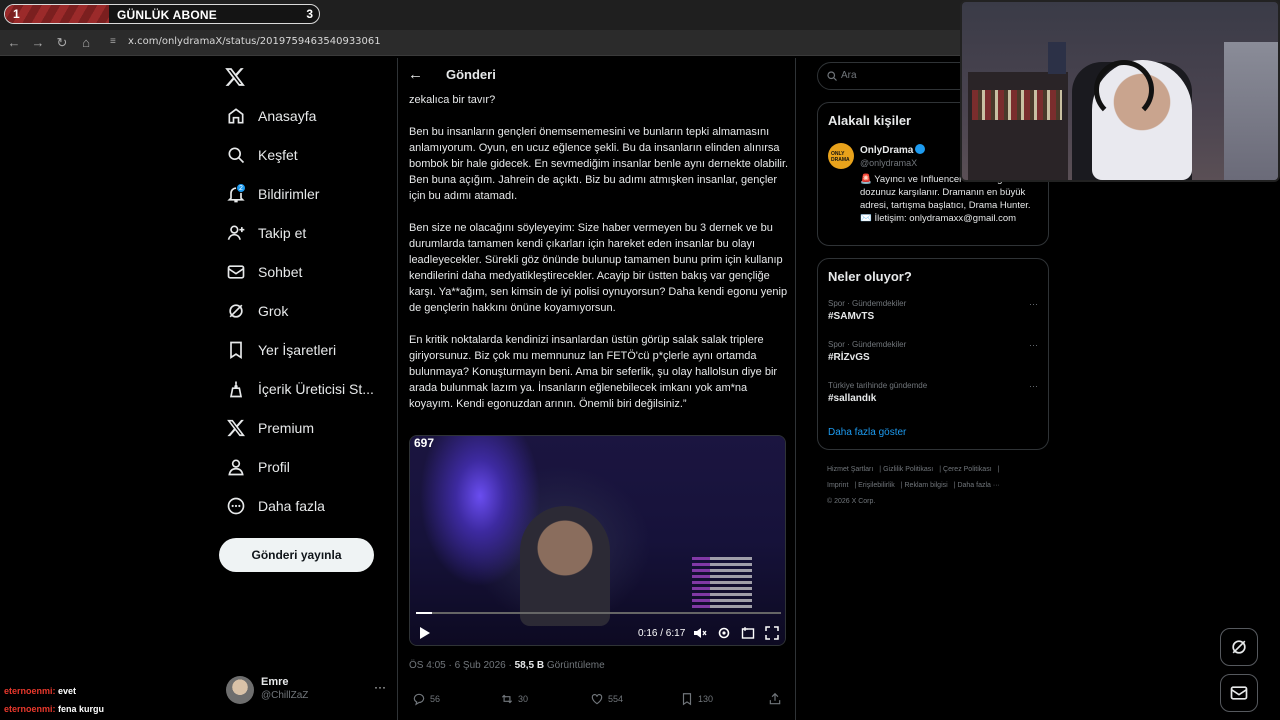  What do you see at coordinates (271, 116) in the screenshot?
I see `nav-item-home: Anasayfa` at bounding box center [271, 116].